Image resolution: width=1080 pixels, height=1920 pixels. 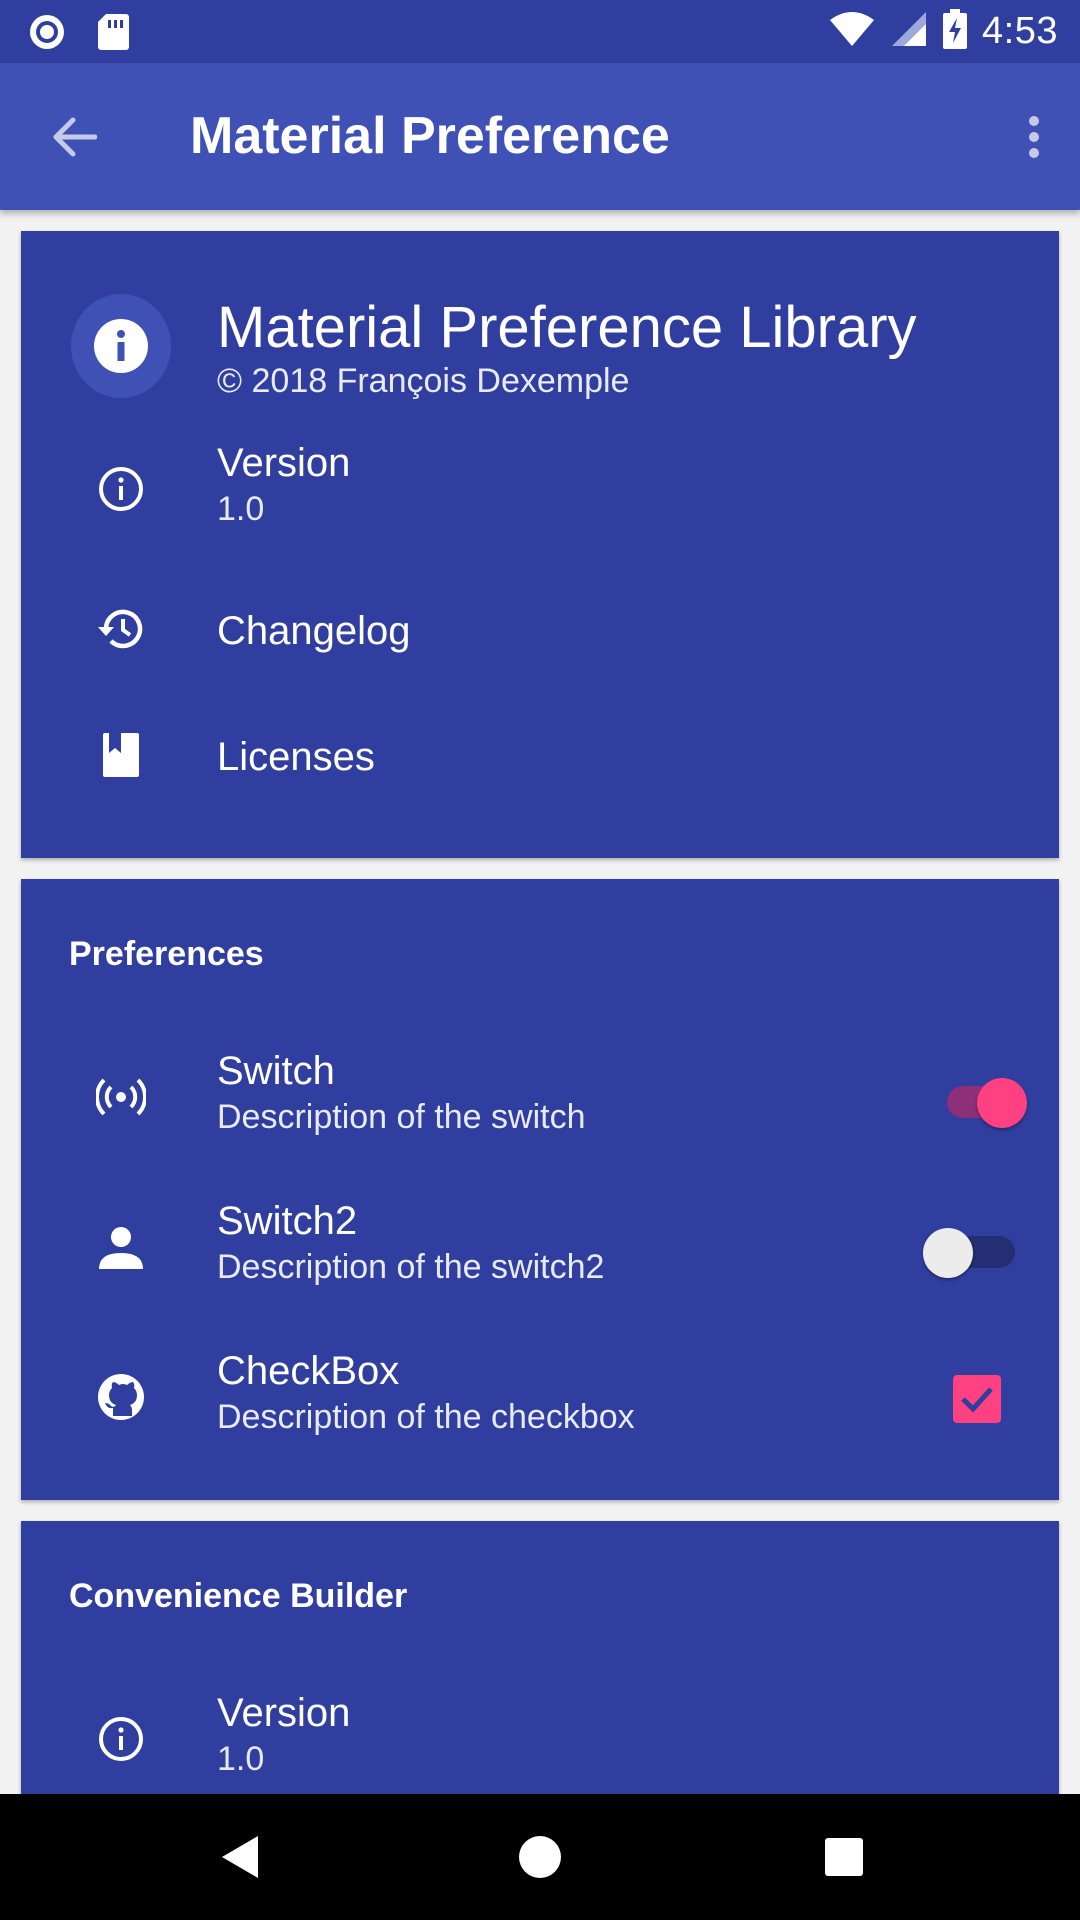 I want to click on checkbox-description: Description of the checkbox, so click(x=426, y=1417).